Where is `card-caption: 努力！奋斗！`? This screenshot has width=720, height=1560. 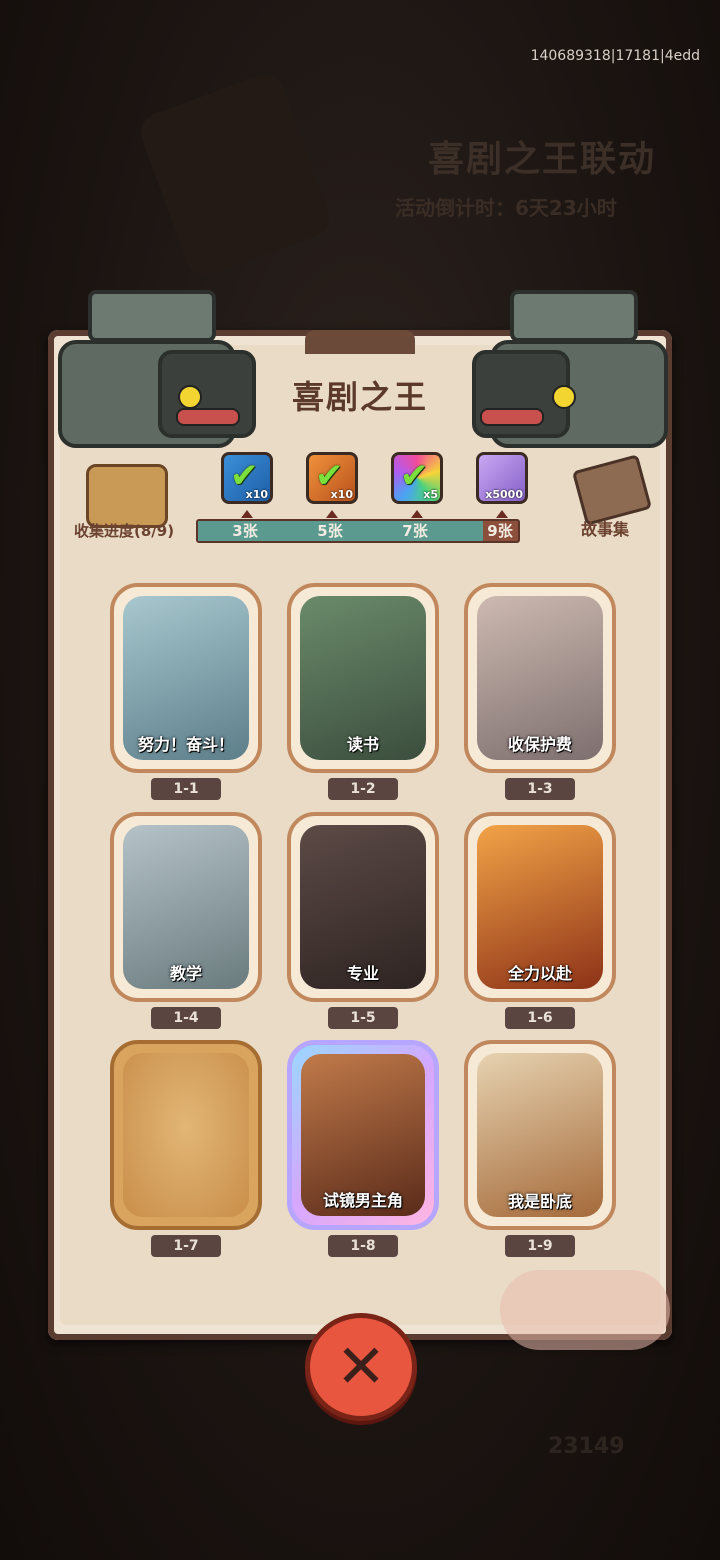
card-caption: 努力！奋斗！ is located at coordinates (185, 744).